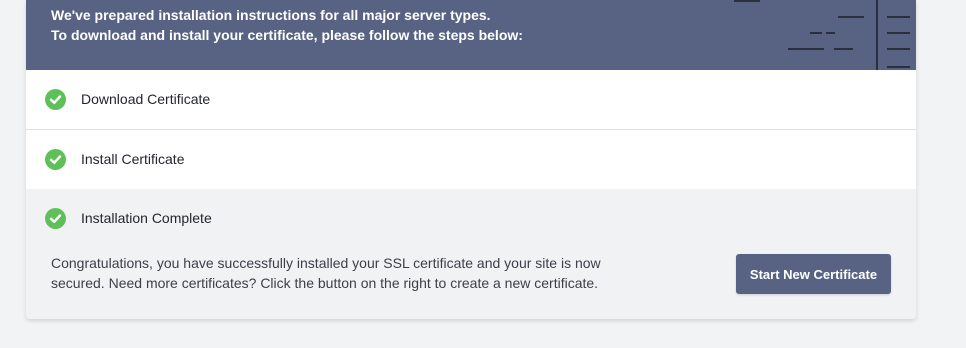 The width and height of the screenshot is (966, 348). Describe the element at coordinates (133, 159) in the screenshot. I see `step-label: Install Certificate` at that location.